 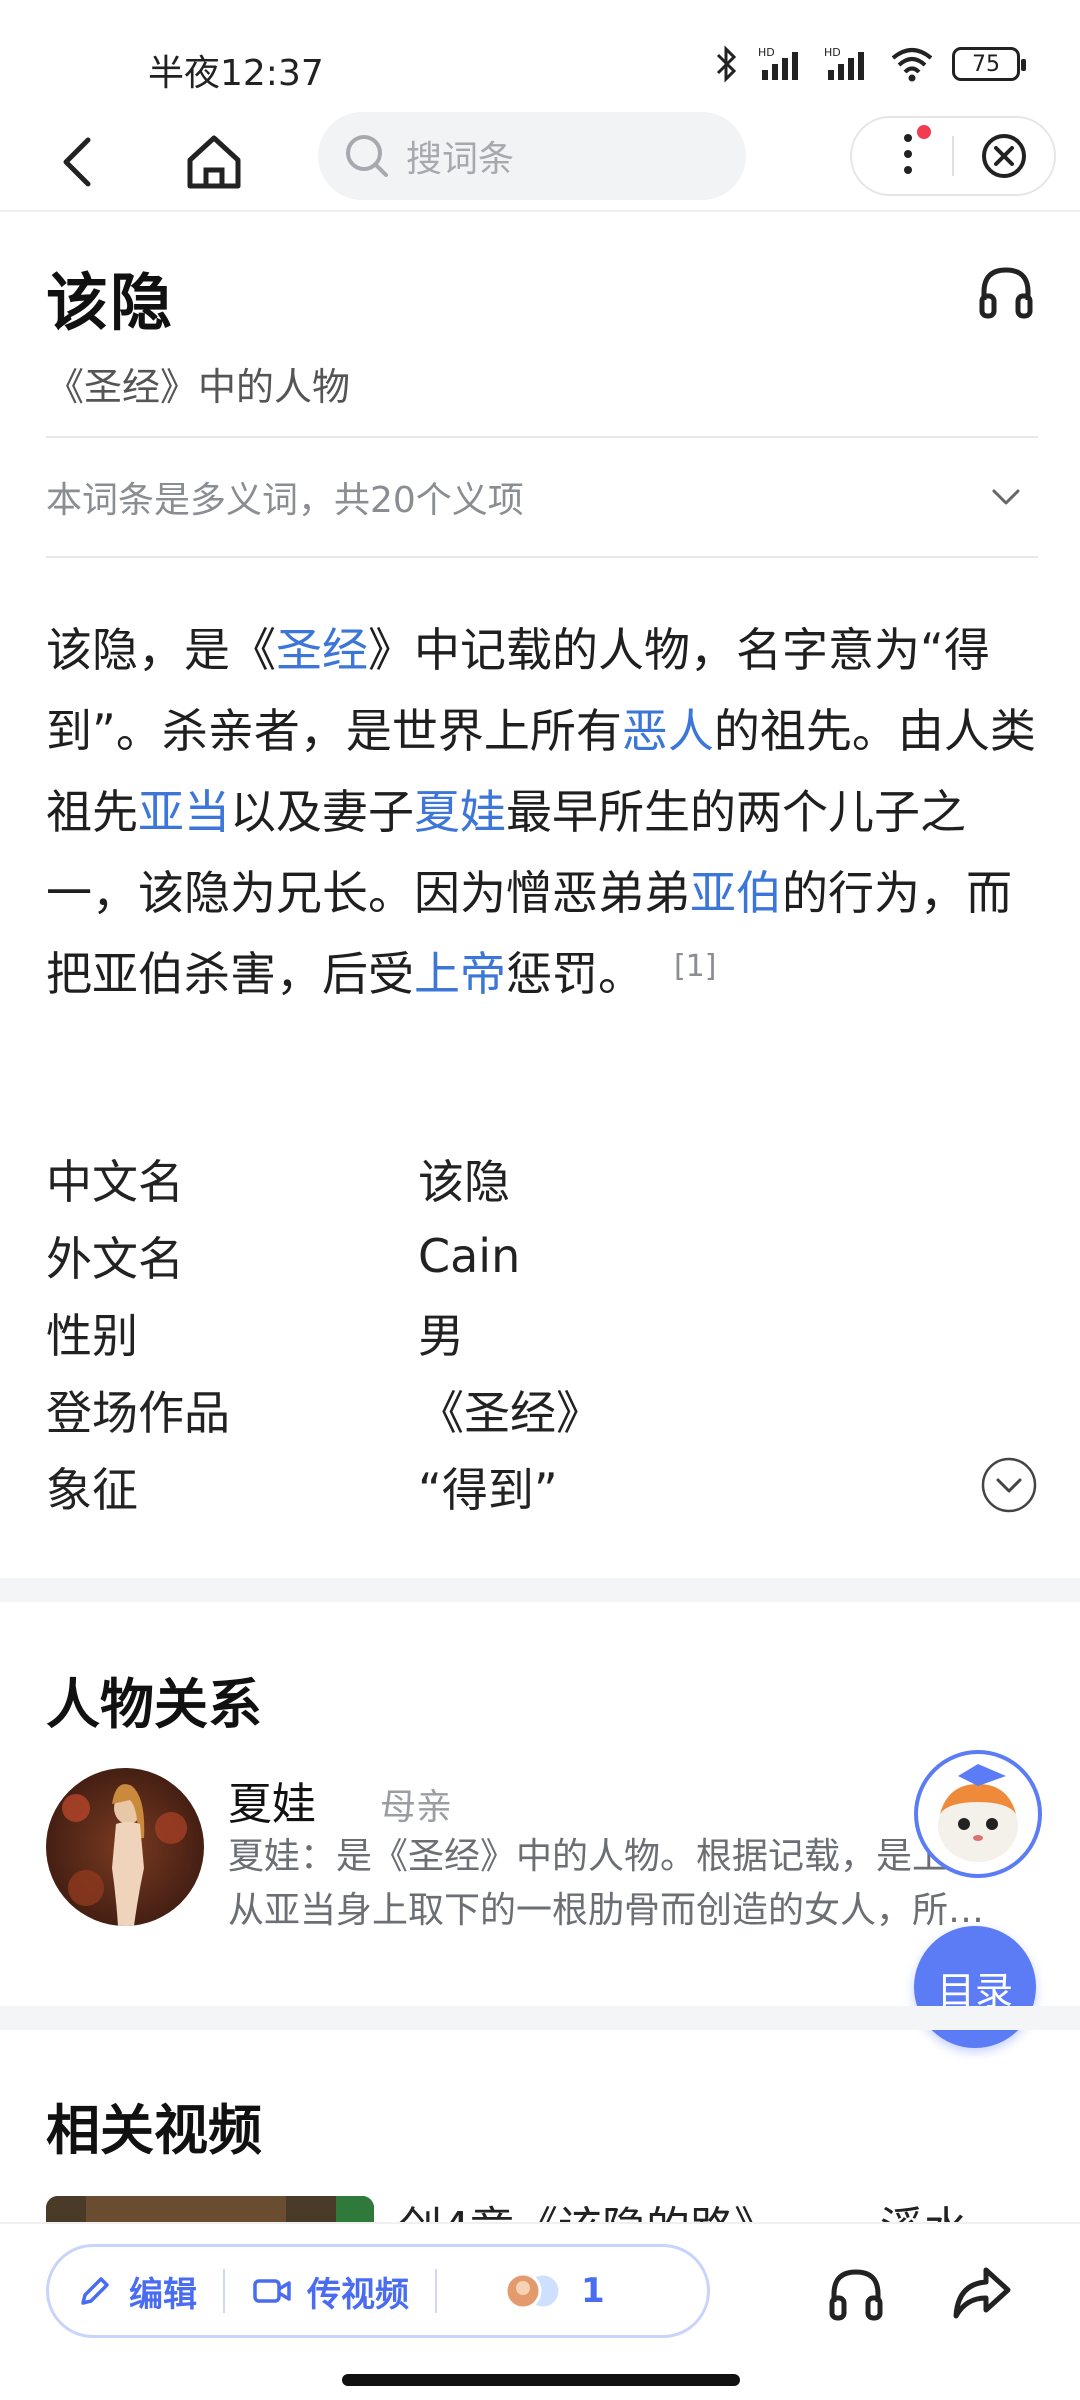 What do you see at coordinates (917, 149) in the screenshot?
I see `more-vertical-icon` at bounding box center [917, 149].